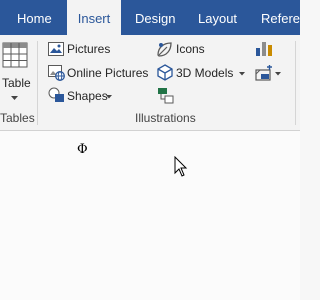 Image resolution: width=320 pixels, height=300 pixels. I want to click on shapes-label: Shapes, so click(87, 96).